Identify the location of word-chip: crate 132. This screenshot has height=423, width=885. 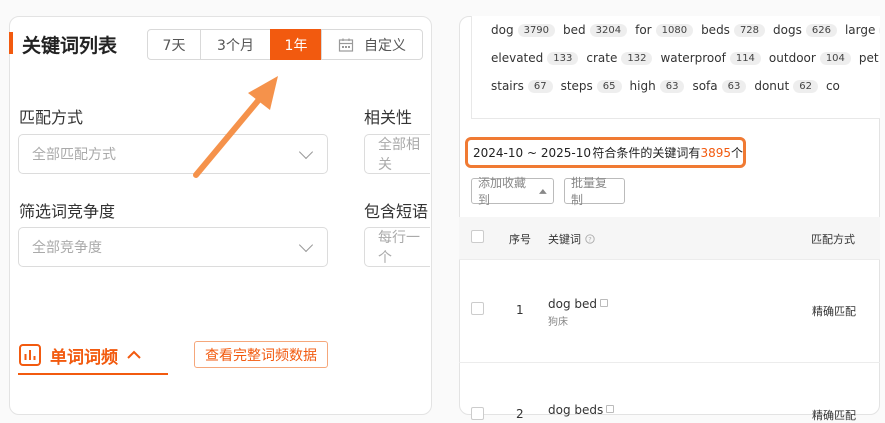
(619, 58).